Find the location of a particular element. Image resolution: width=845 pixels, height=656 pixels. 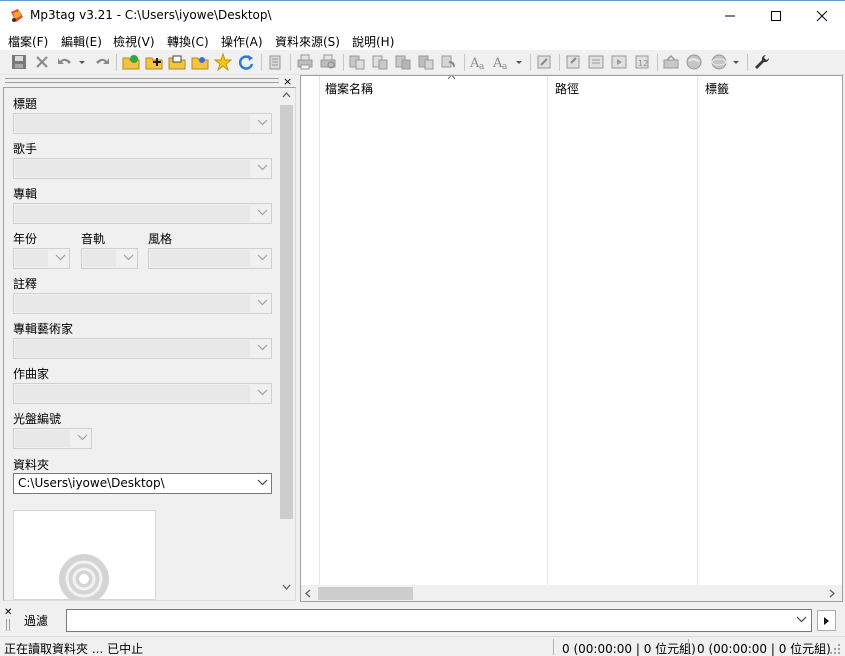

cut-button is located at coordinates (544, 62).